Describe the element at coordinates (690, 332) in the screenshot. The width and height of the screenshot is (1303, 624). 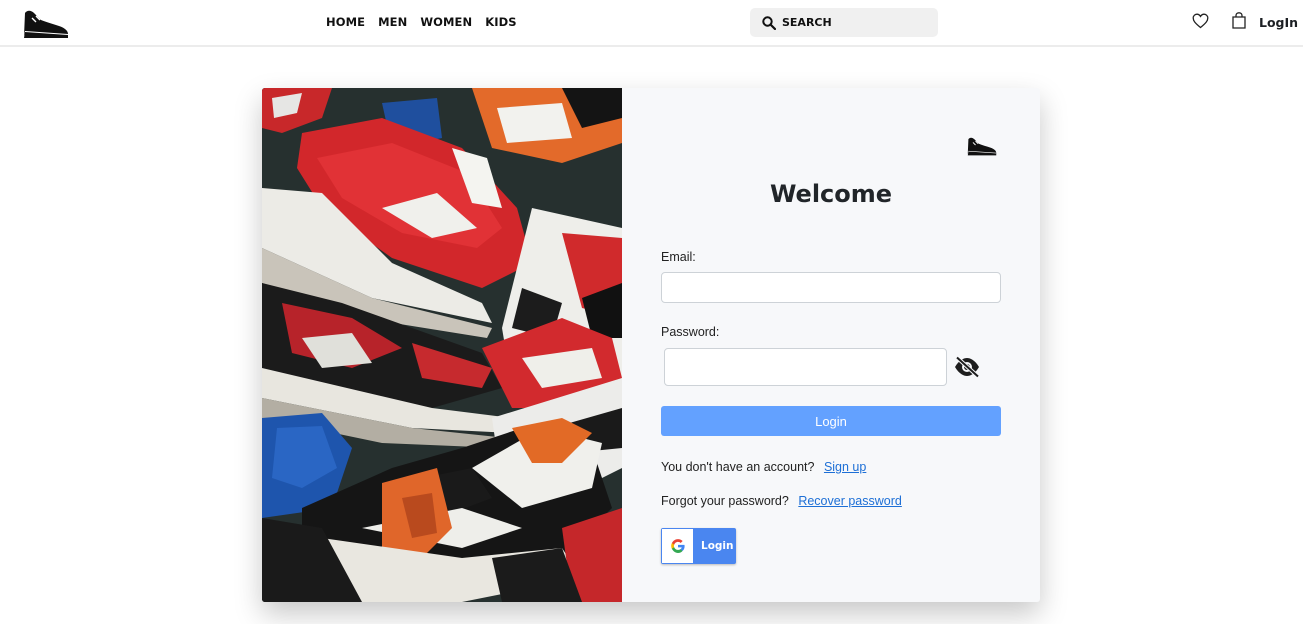
I see `password-label: Password:` at that location.